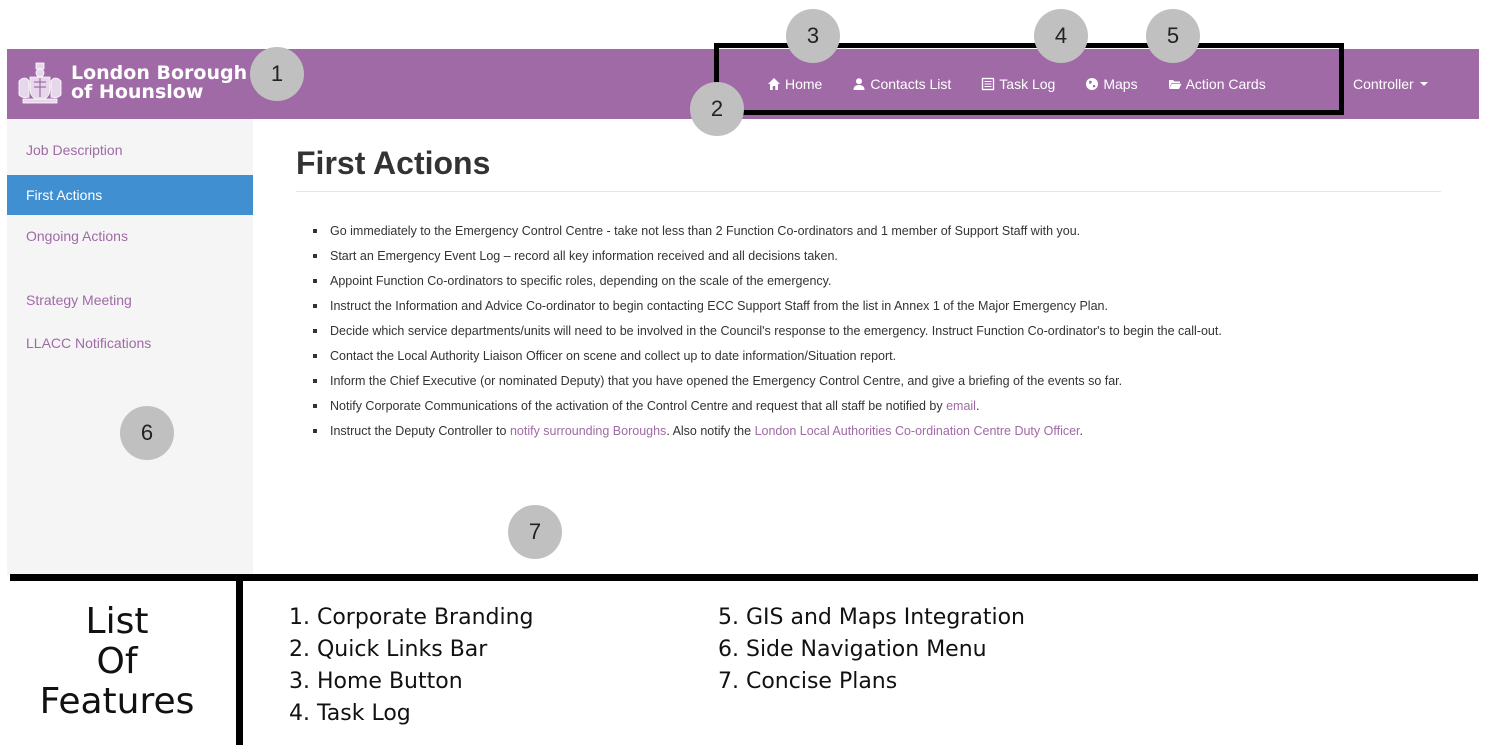  I want to click on feature-item: 1. Corporate Branding, so click(411, 617).